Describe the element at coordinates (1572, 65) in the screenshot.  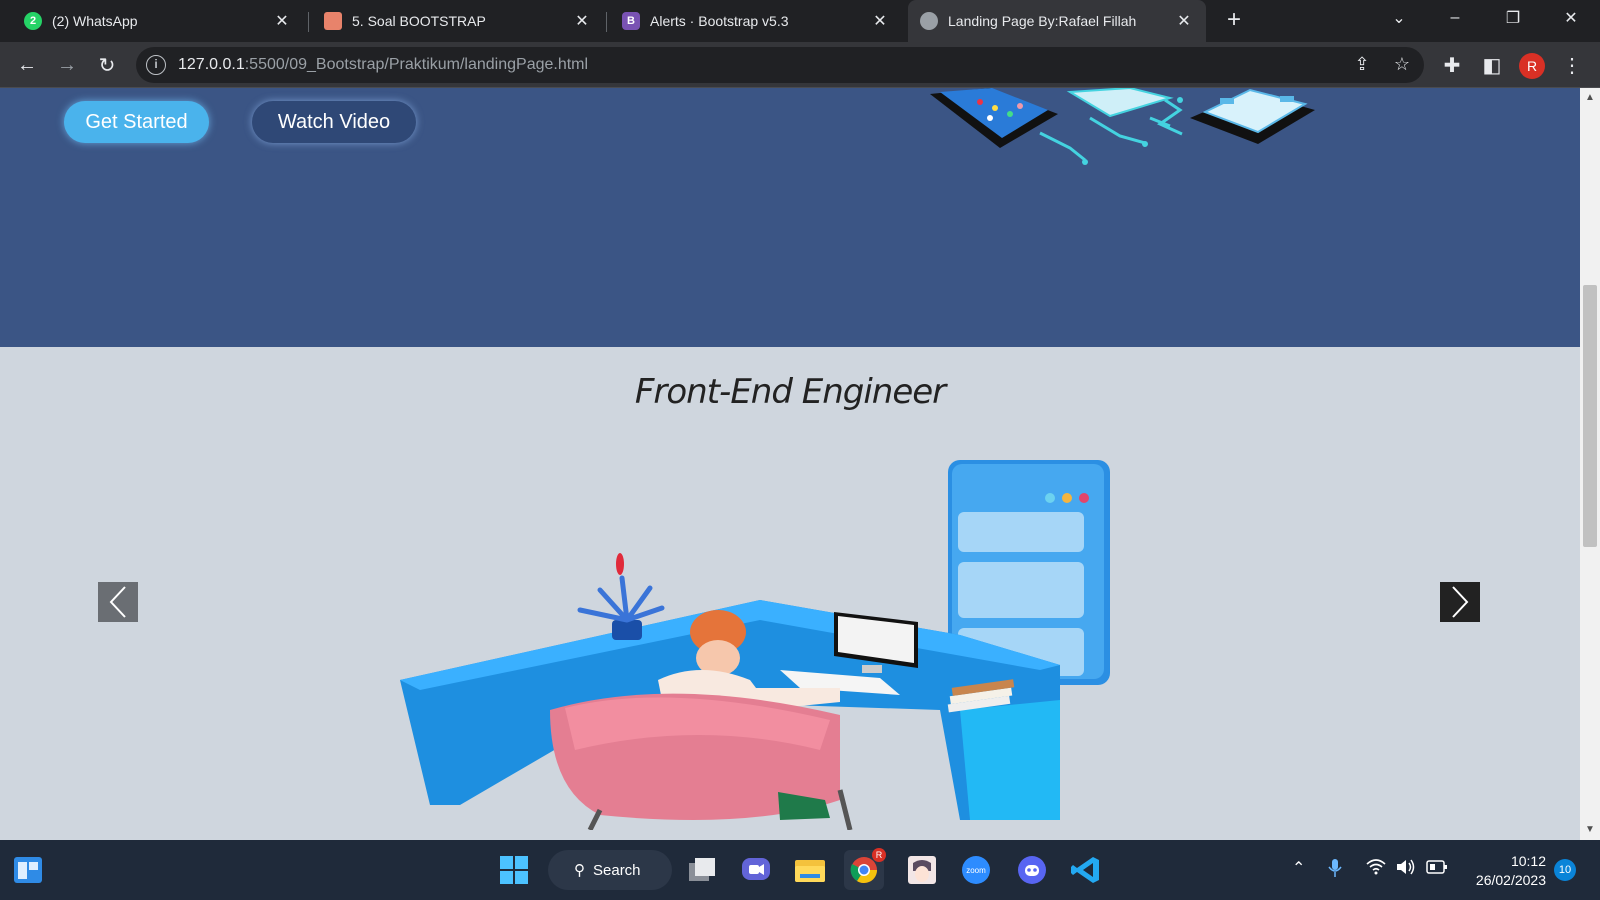
I see `menu-kebab-icon: ⋮` at that location.